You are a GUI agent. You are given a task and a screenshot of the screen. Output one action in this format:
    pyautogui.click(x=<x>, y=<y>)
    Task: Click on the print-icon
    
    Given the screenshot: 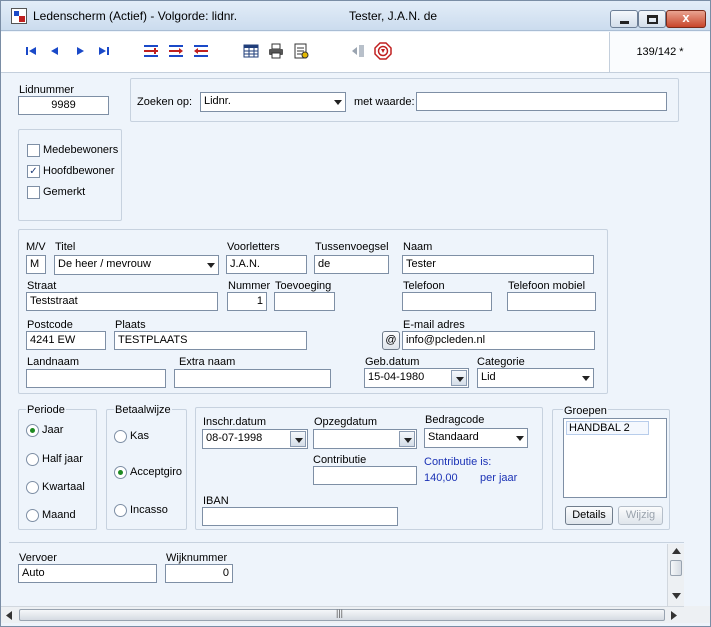 What is the action you would take?
    pyautogui.click(x=276, y=51)
    